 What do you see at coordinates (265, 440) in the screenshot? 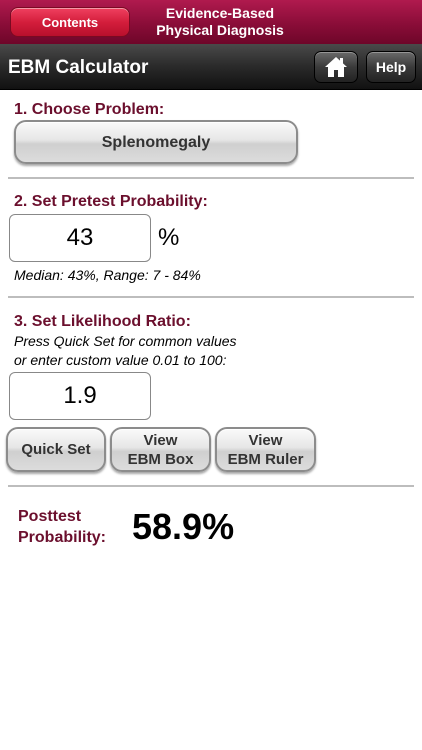
I see `view-ebm-ruler-line1: View` at bounding box center [265, 440].